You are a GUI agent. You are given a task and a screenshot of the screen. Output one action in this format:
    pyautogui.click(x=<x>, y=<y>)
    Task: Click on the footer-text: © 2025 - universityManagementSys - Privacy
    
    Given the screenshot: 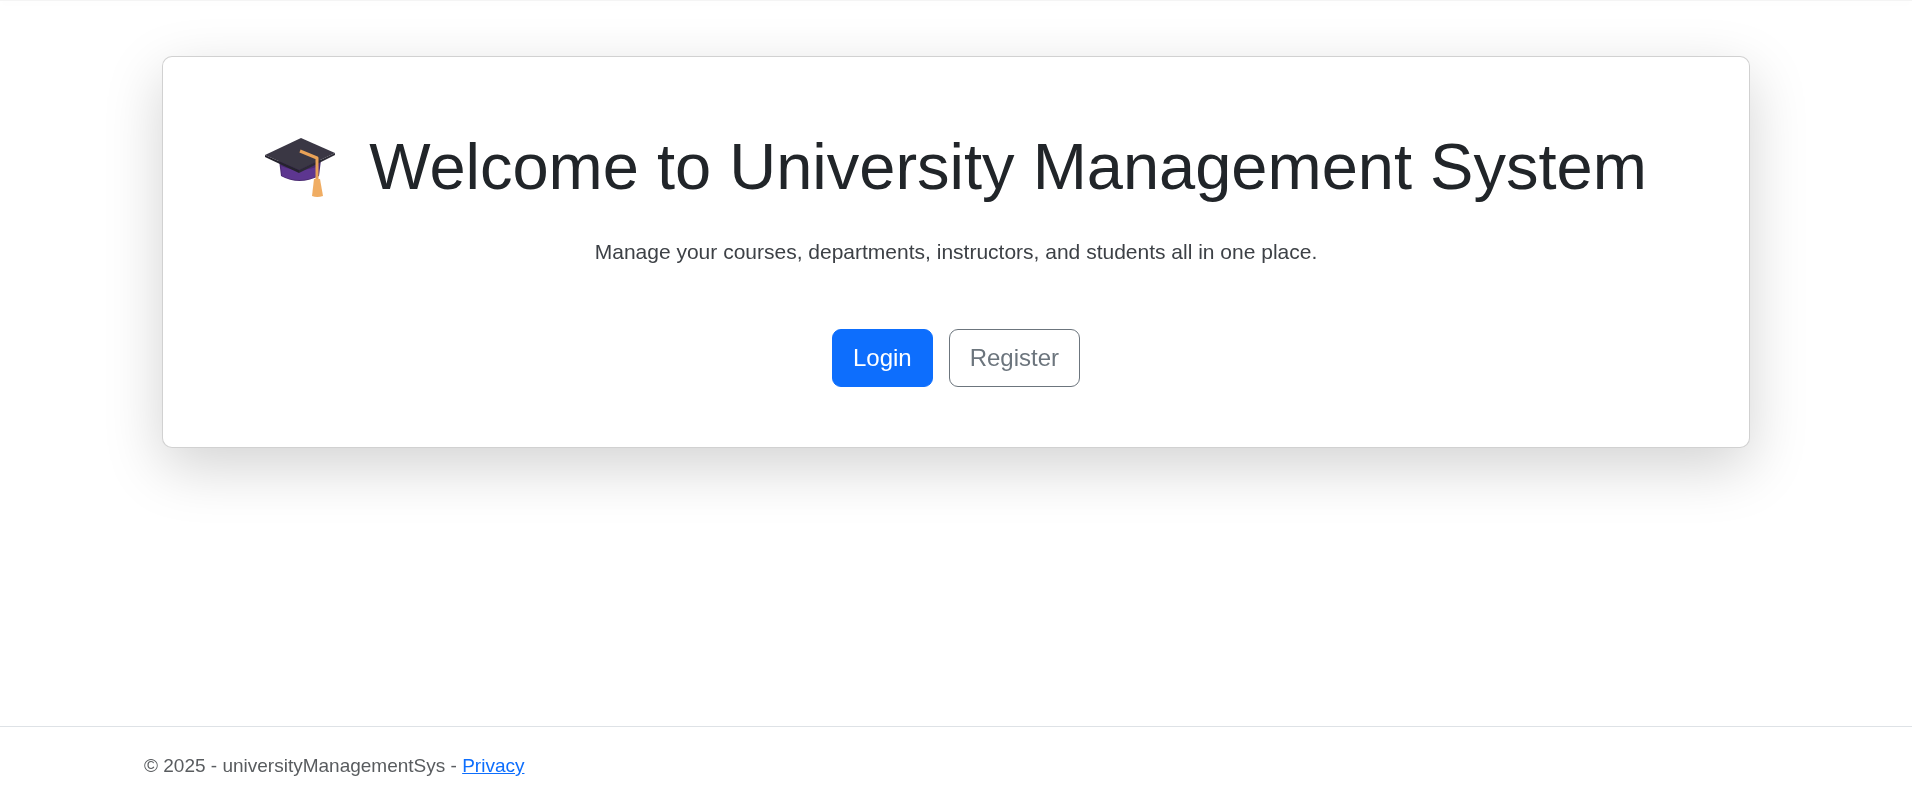 What is the action you would take?
    pyautogui.click(x=335, y=766)
    